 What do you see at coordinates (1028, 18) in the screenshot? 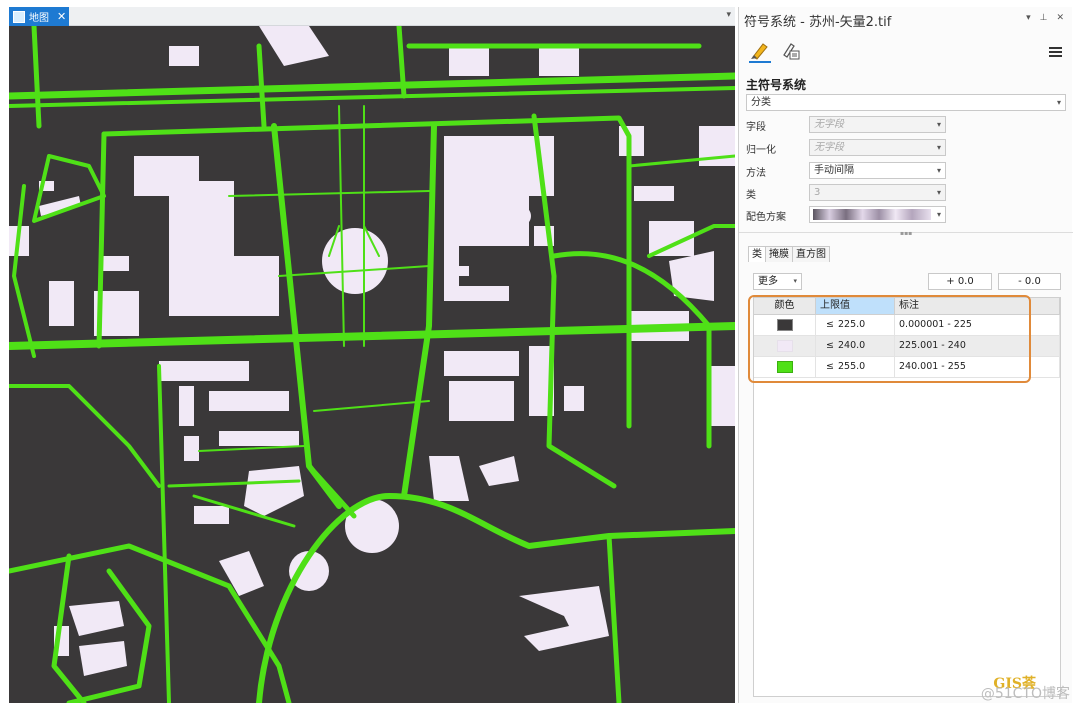
I see `panel-menu-icon: ▾` at bounding box center [1028, 18].